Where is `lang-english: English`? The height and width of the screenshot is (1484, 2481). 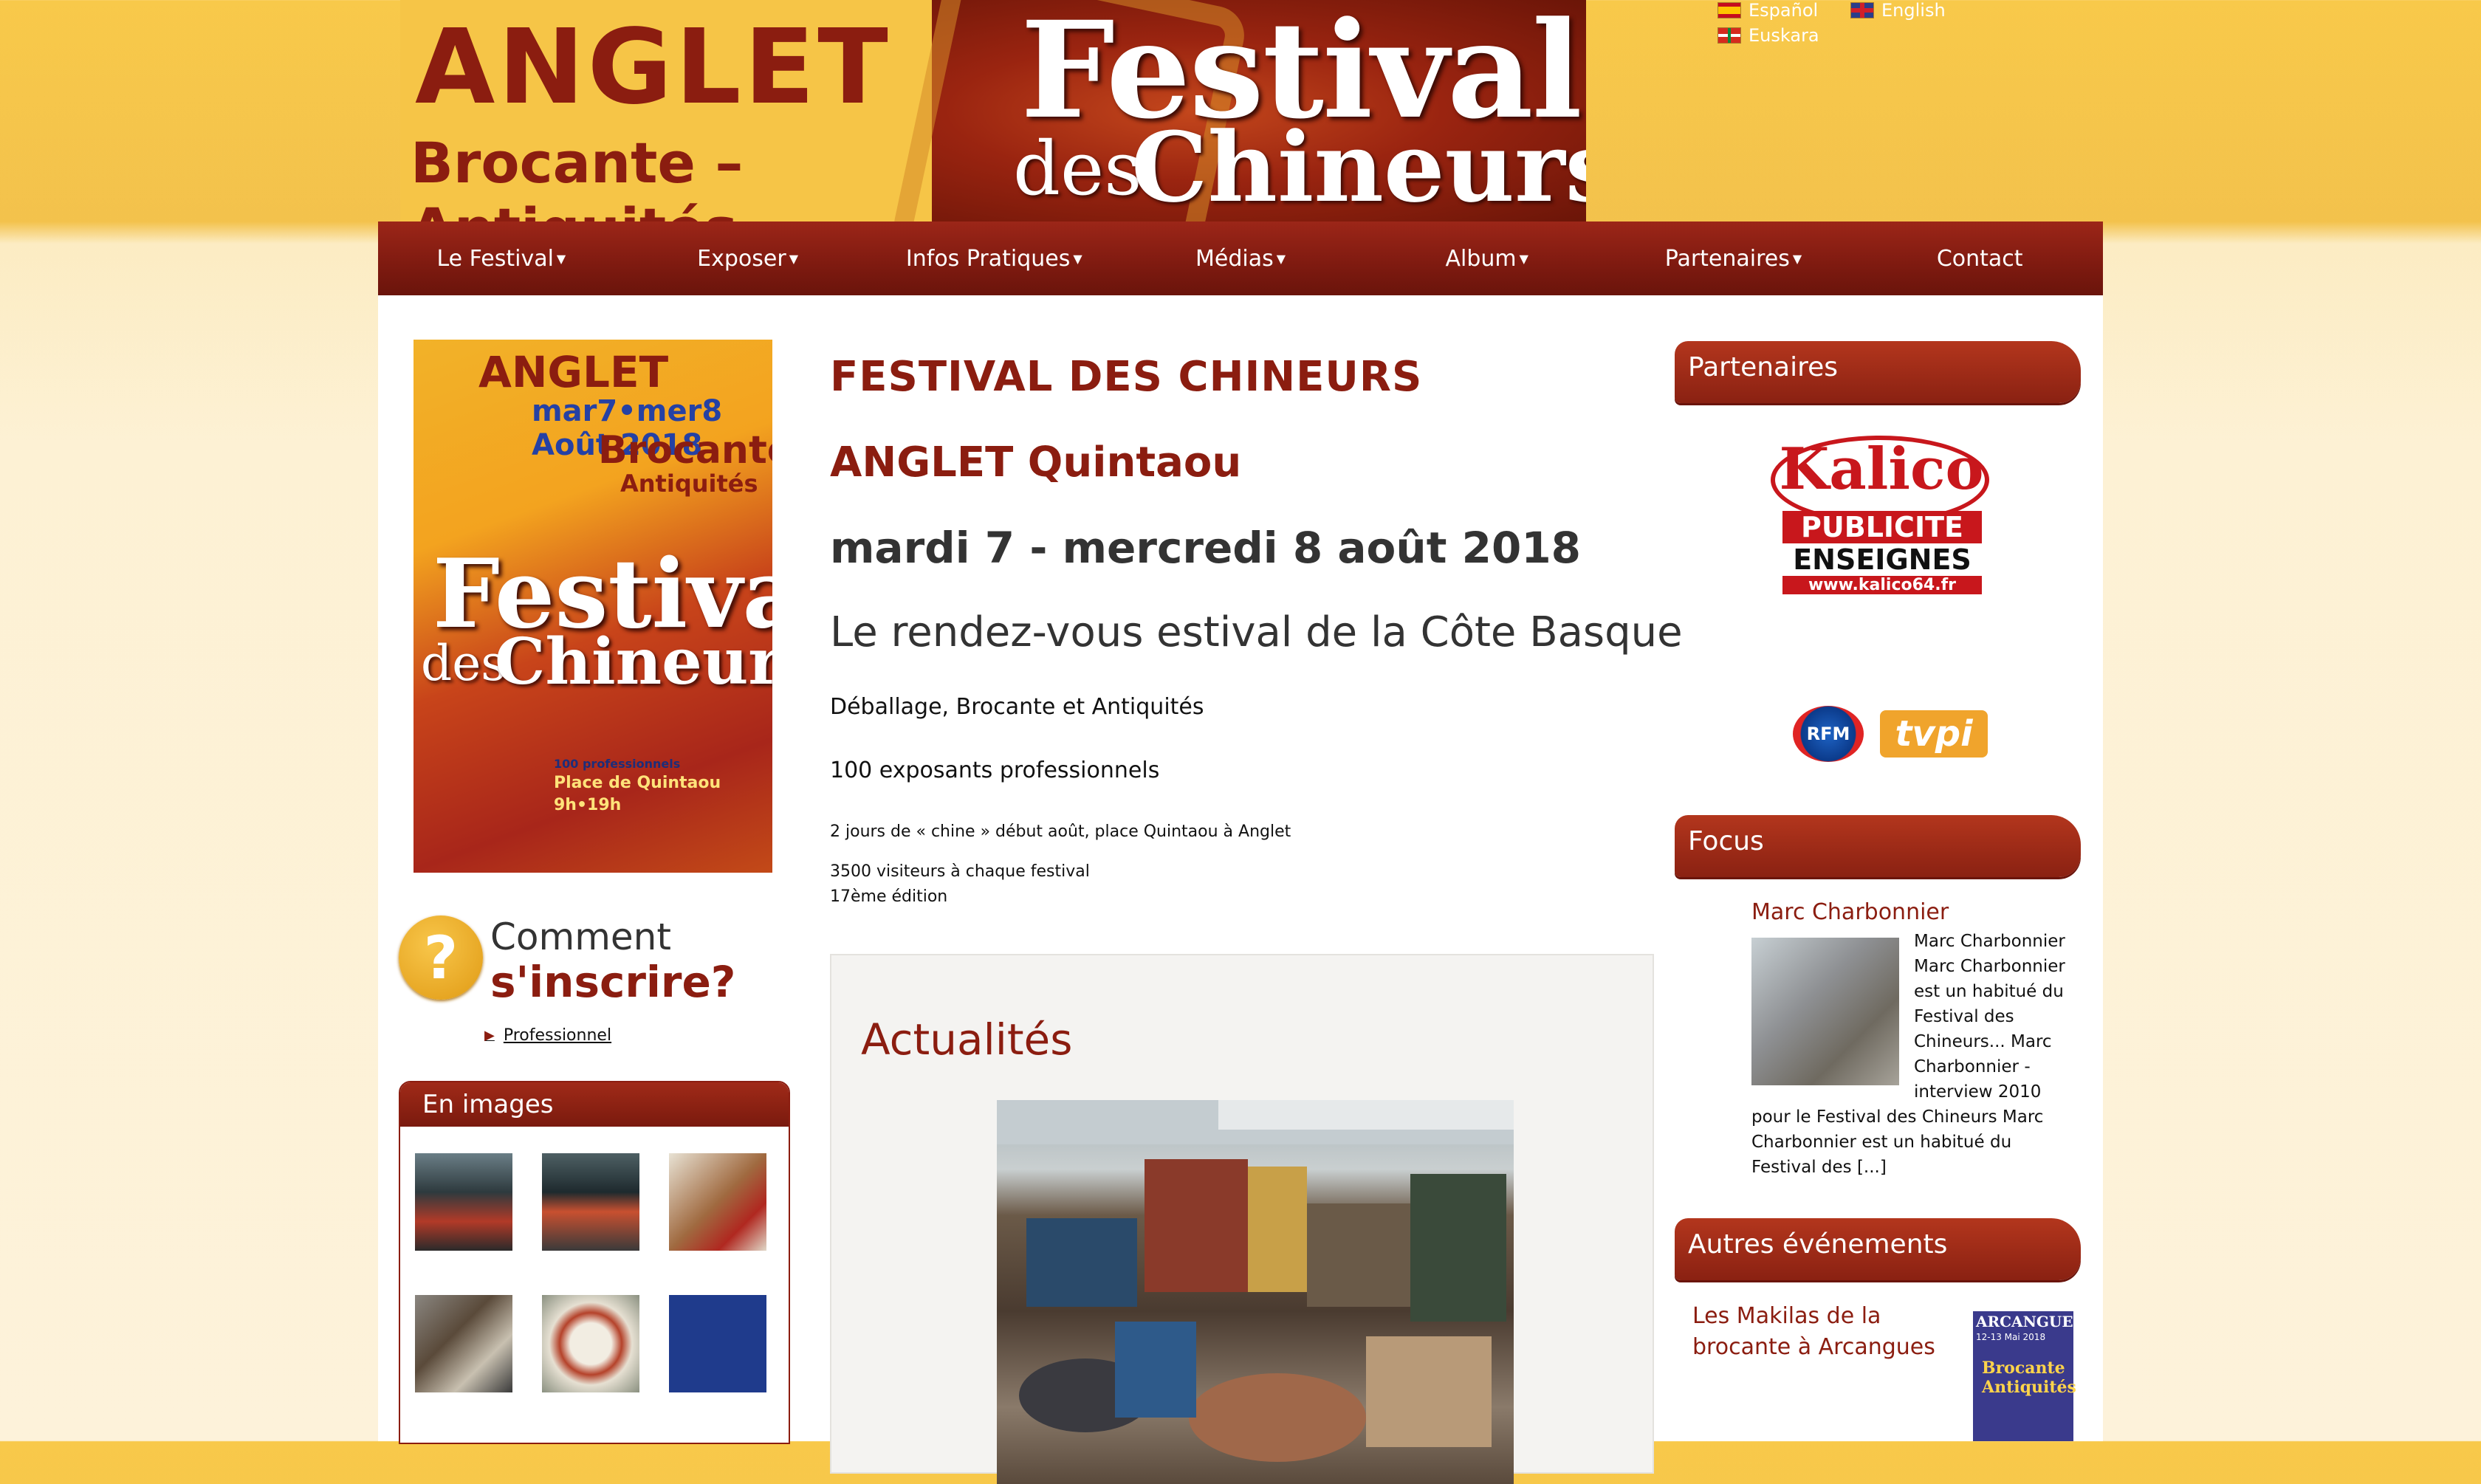
lang-english: English is located at coordinates (1898, 10).